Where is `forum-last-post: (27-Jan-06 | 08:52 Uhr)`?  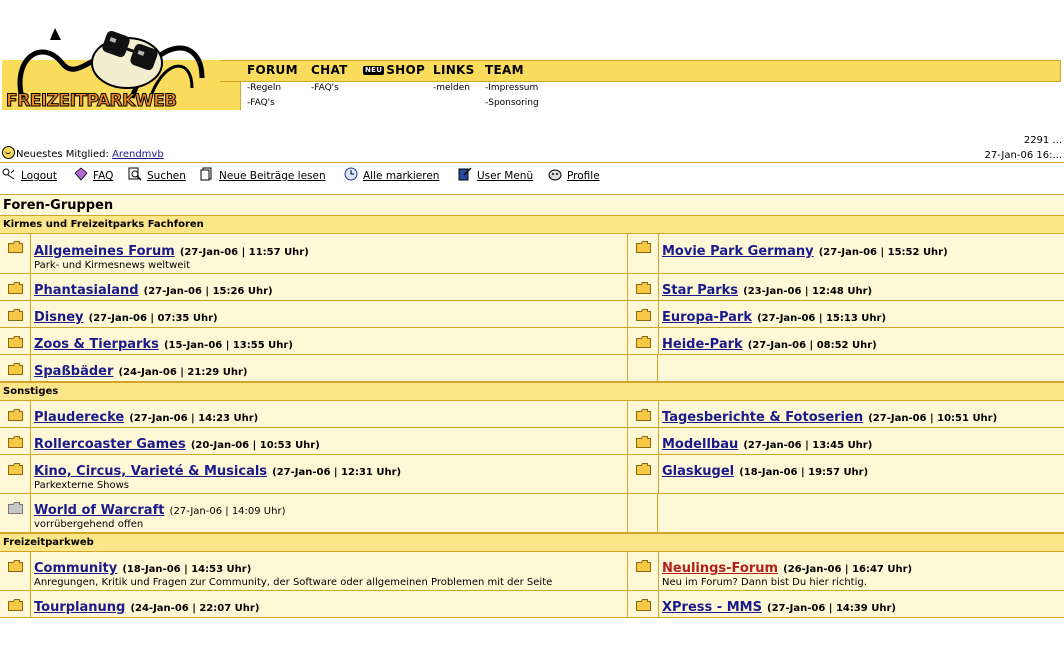
forum-last-post: (27-Jan-06 | 08:52 Uhr) is located at coordinates (812, 345).